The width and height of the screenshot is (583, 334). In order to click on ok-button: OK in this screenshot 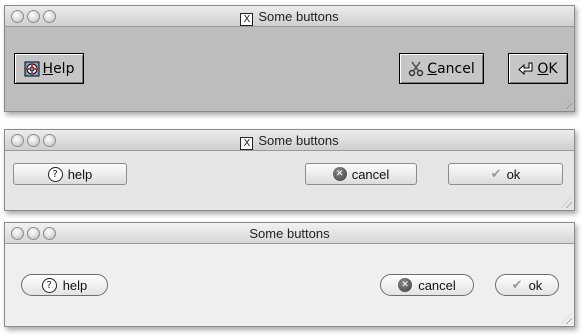, I will do `click(538, 68)`.